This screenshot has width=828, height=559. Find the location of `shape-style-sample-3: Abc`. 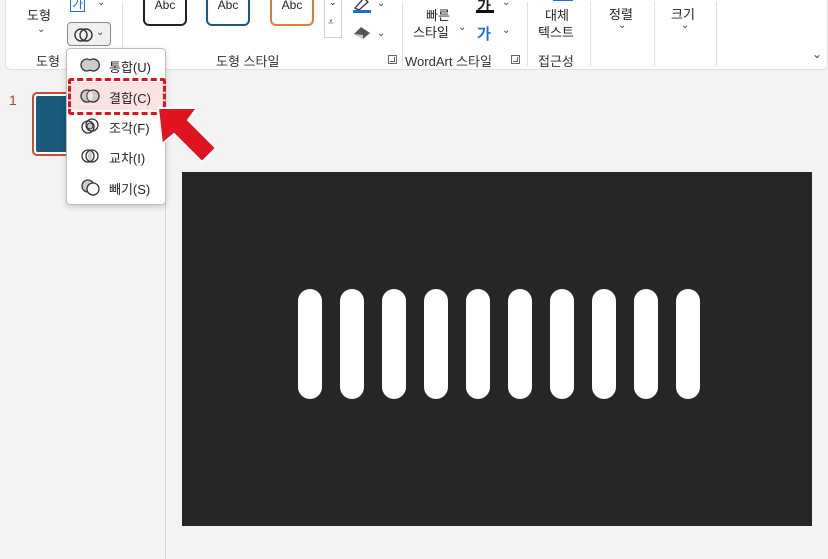

shape-style-sample-3: Abc is located at coordinates (292, 13).